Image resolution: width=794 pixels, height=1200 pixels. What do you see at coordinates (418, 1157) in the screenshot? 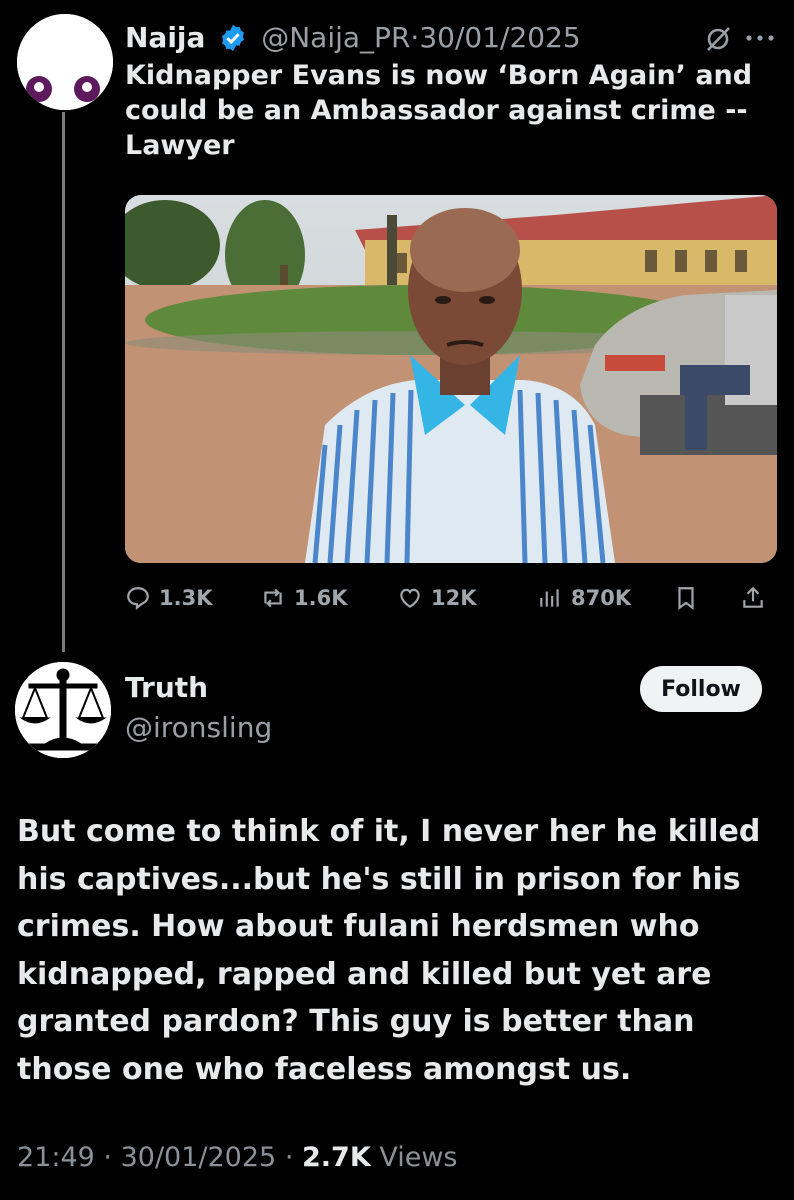
I see `views-label: Views` at bounding box center [418, 1157].